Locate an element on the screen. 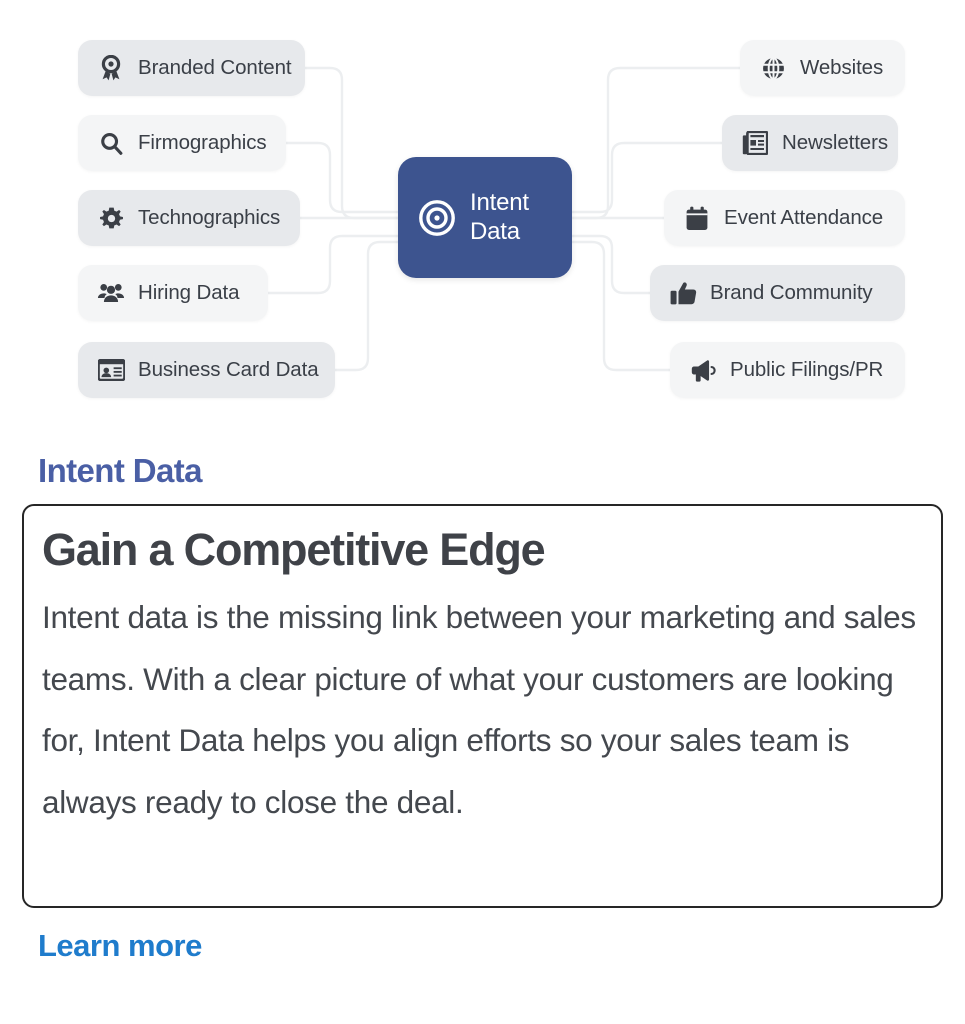 The width and height of the screenshot is (965, 1024). node-public-filings-pr: Public Filings/PR is located at coordinates (787, 370).